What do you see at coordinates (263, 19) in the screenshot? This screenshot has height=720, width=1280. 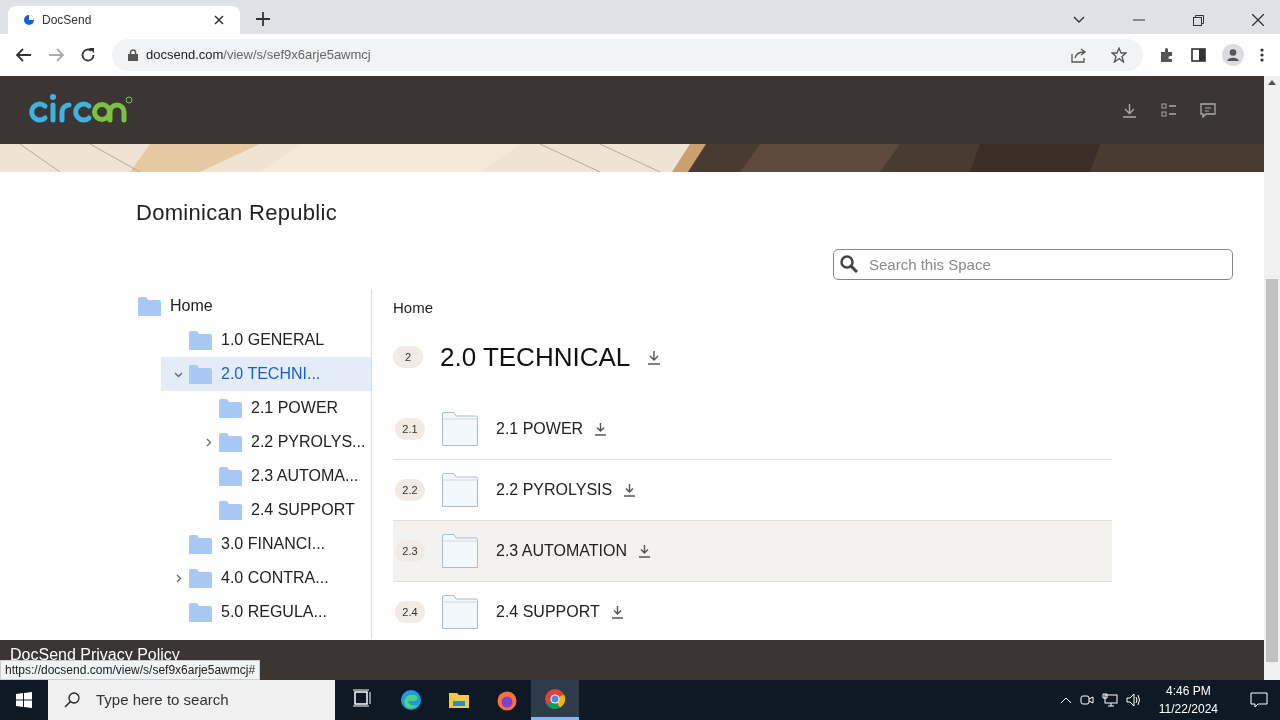 I see `new-tab-icon` at bounding box center [263, 19].